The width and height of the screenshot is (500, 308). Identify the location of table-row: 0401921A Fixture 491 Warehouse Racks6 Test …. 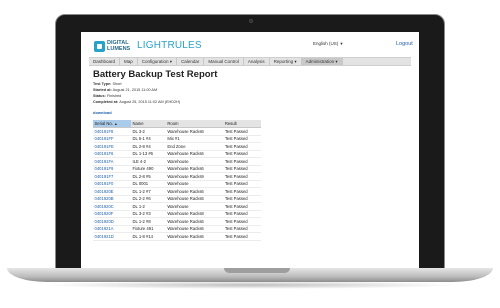
(177, 229).